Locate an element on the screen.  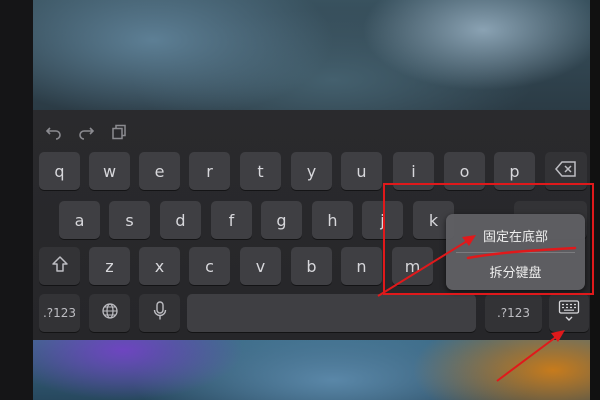
underline-stroke is located at coordinates (521, 253).